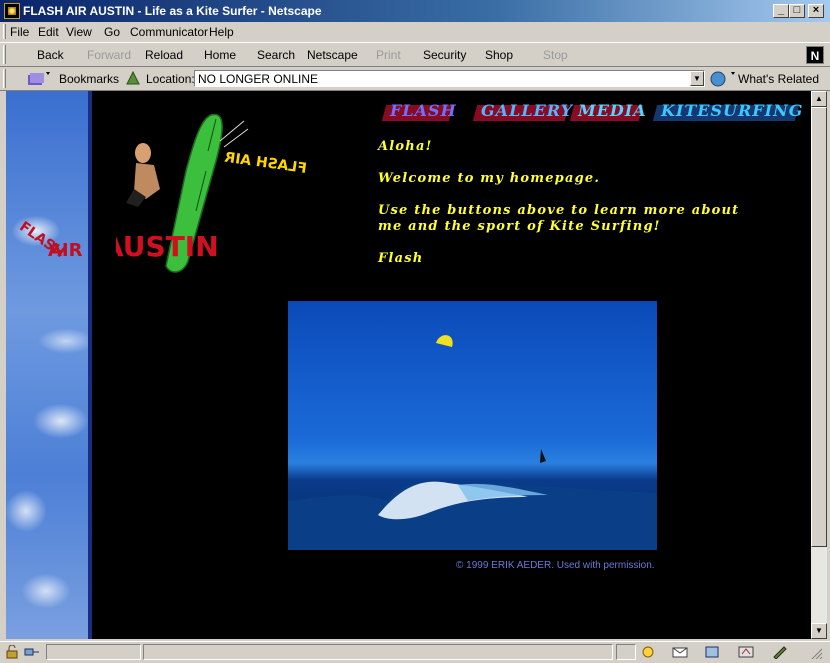 This screenshot has height=663, width=830. I want to click on security-button: Security, so click(444, 55).